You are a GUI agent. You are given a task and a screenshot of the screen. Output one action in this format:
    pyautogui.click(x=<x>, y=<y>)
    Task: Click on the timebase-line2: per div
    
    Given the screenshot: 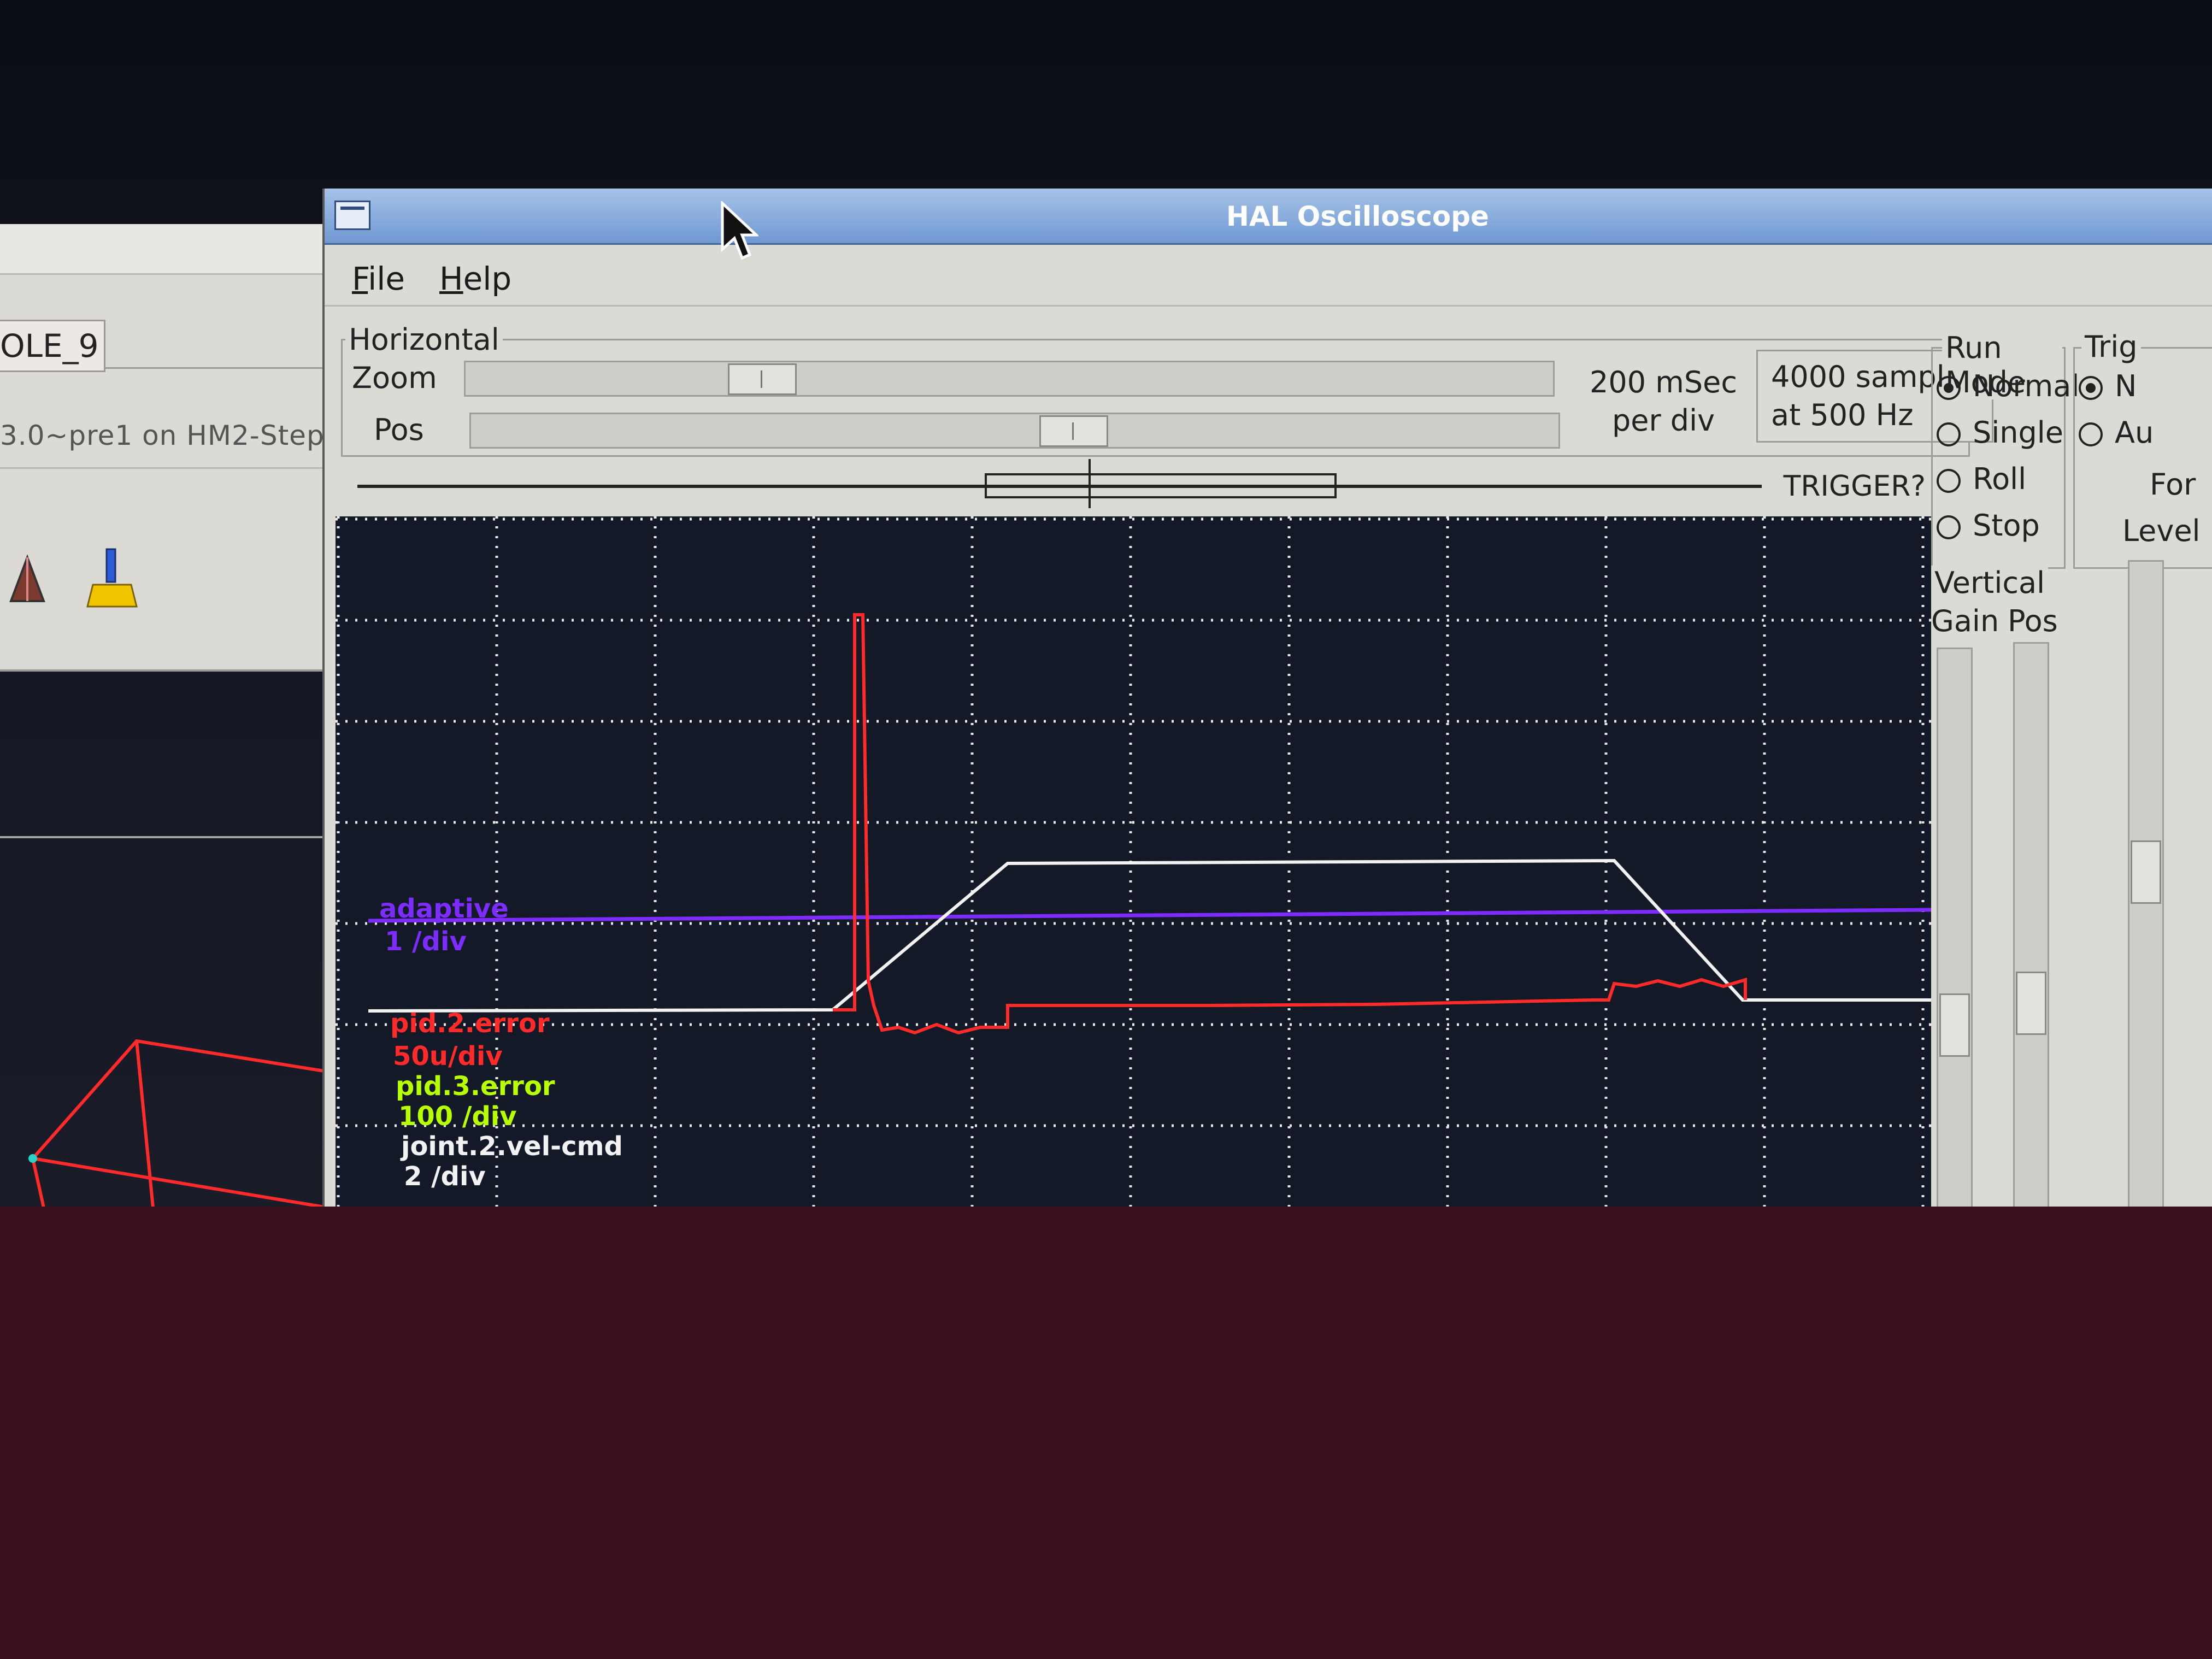 What is the action you would take?
    pyautogui.click(x=1663, y=420)
    